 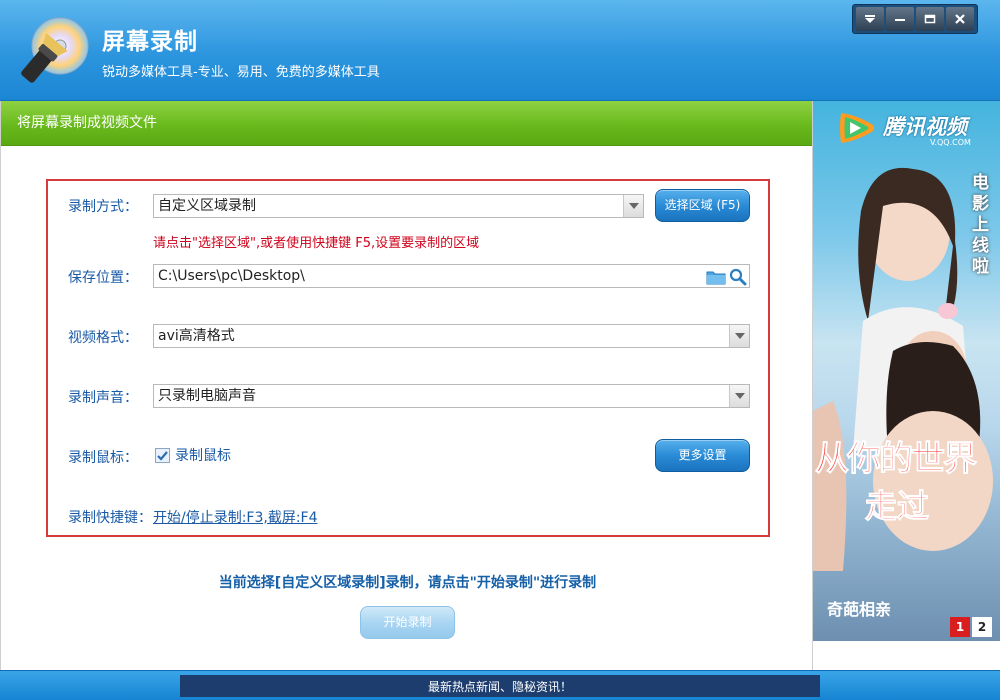 What do you see at coordinates (103, 398) in the screenshot?
I see `audio-label: 录制声音：` at bounding box center [103, 398].